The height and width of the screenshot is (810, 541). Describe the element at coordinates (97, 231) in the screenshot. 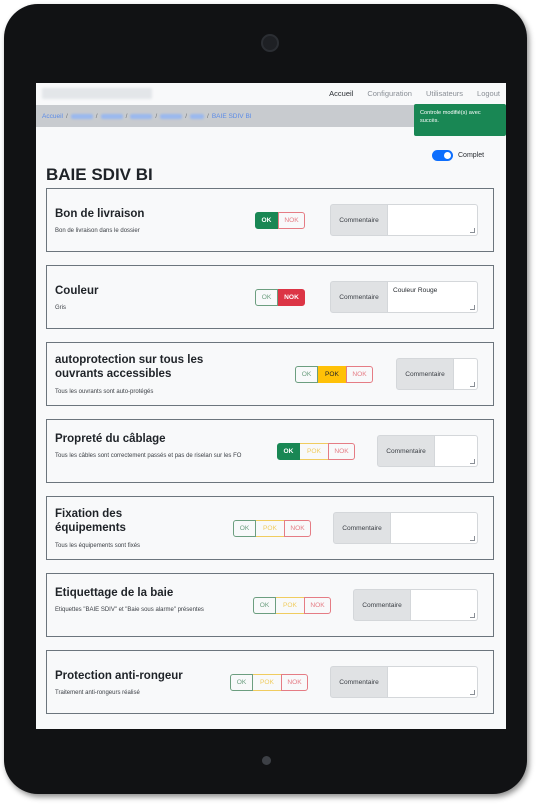

I see `check-description: Bon de livraison dans le dossier` at that location.